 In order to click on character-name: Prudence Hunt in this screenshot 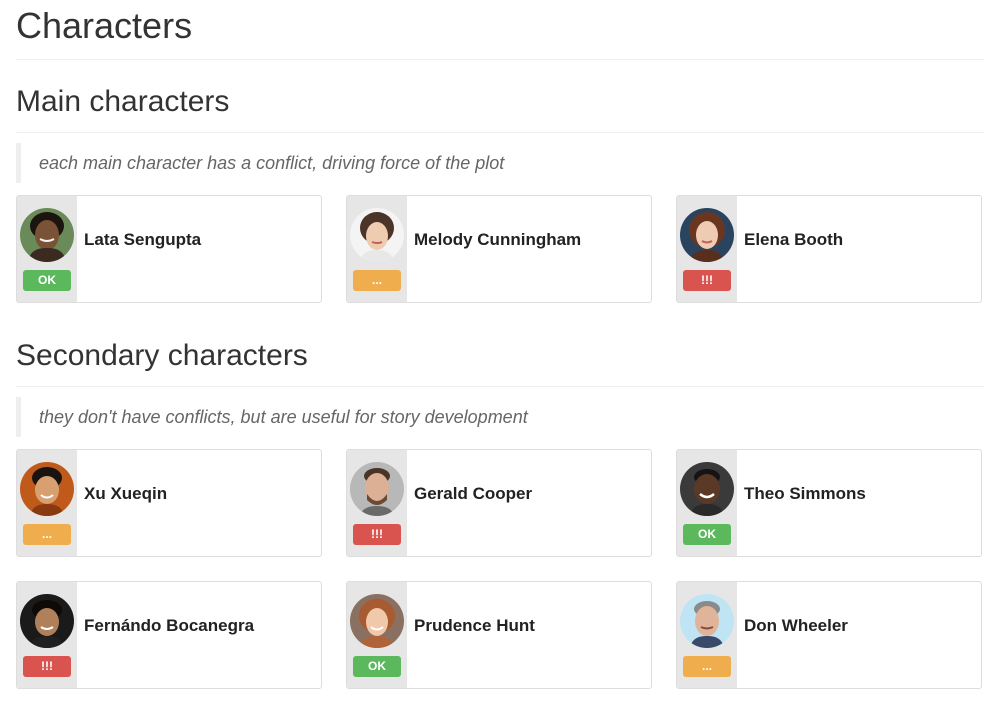, I will do `click(474, 625)`.